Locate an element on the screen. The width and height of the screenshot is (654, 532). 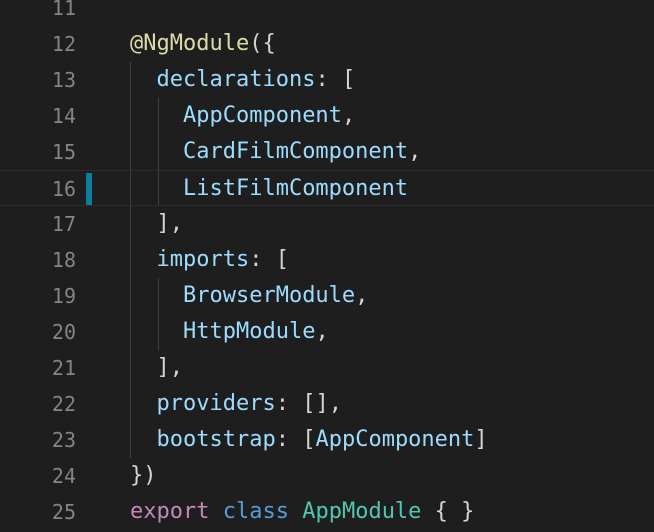
code-token: ListFilmComponent is located at coordinates (295, 188).